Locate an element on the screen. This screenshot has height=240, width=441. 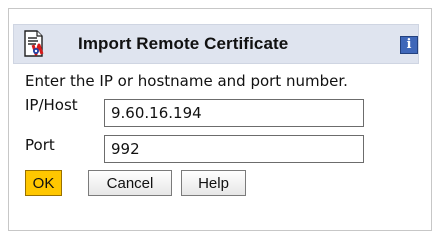
info-icon: i is located at coordinates (409, 45).